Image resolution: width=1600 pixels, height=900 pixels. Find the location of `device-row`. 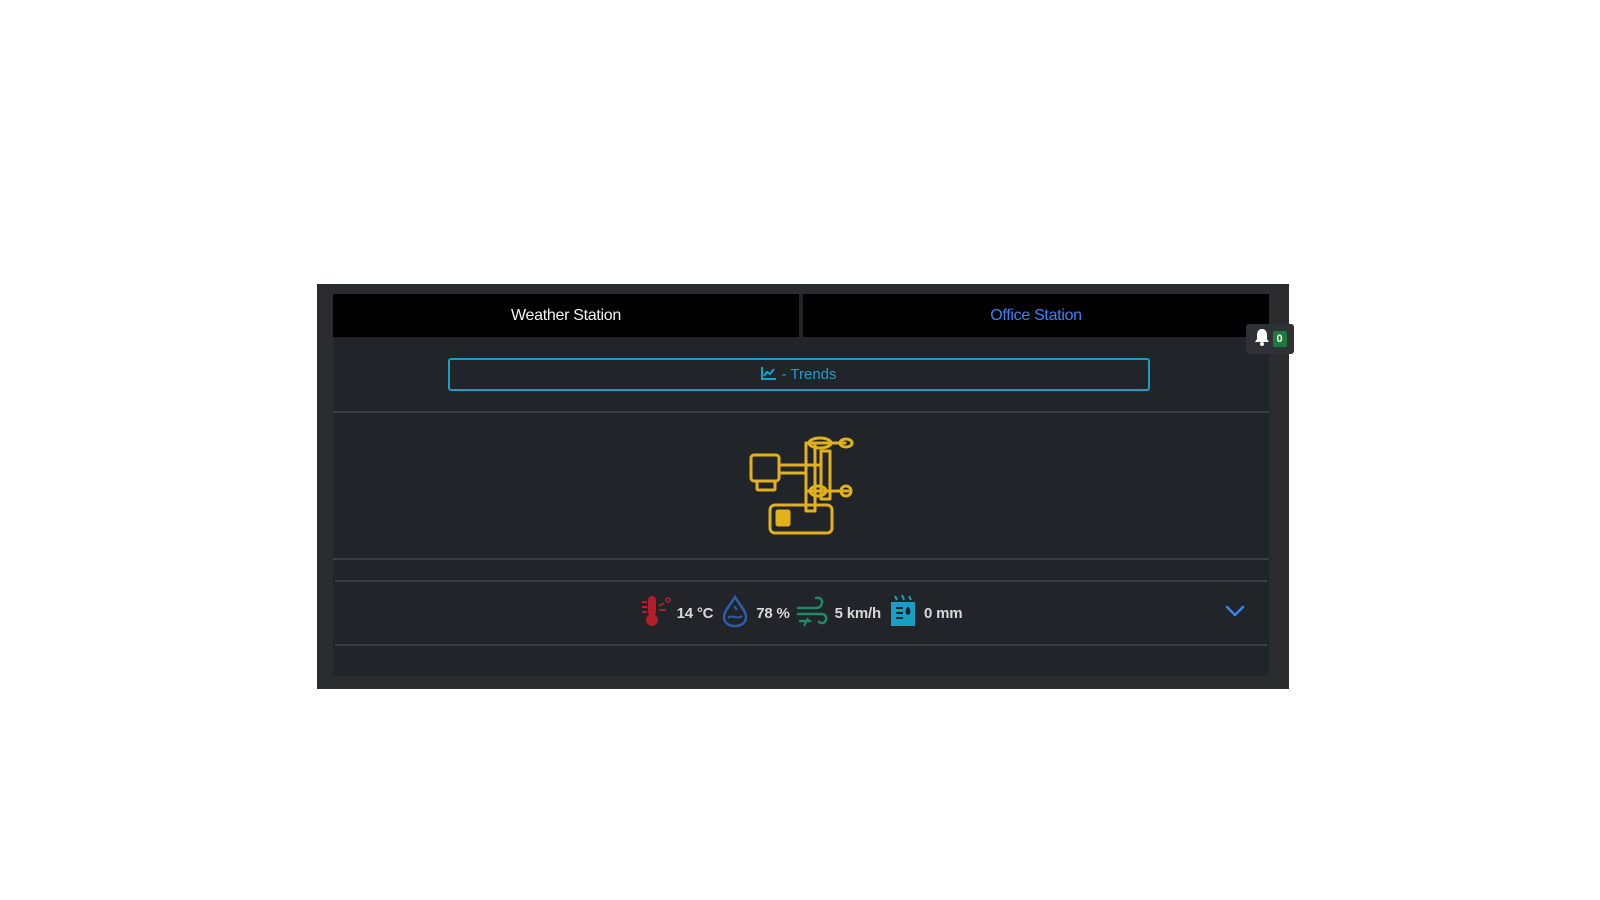

device-row is located at coordinates (801, 486).